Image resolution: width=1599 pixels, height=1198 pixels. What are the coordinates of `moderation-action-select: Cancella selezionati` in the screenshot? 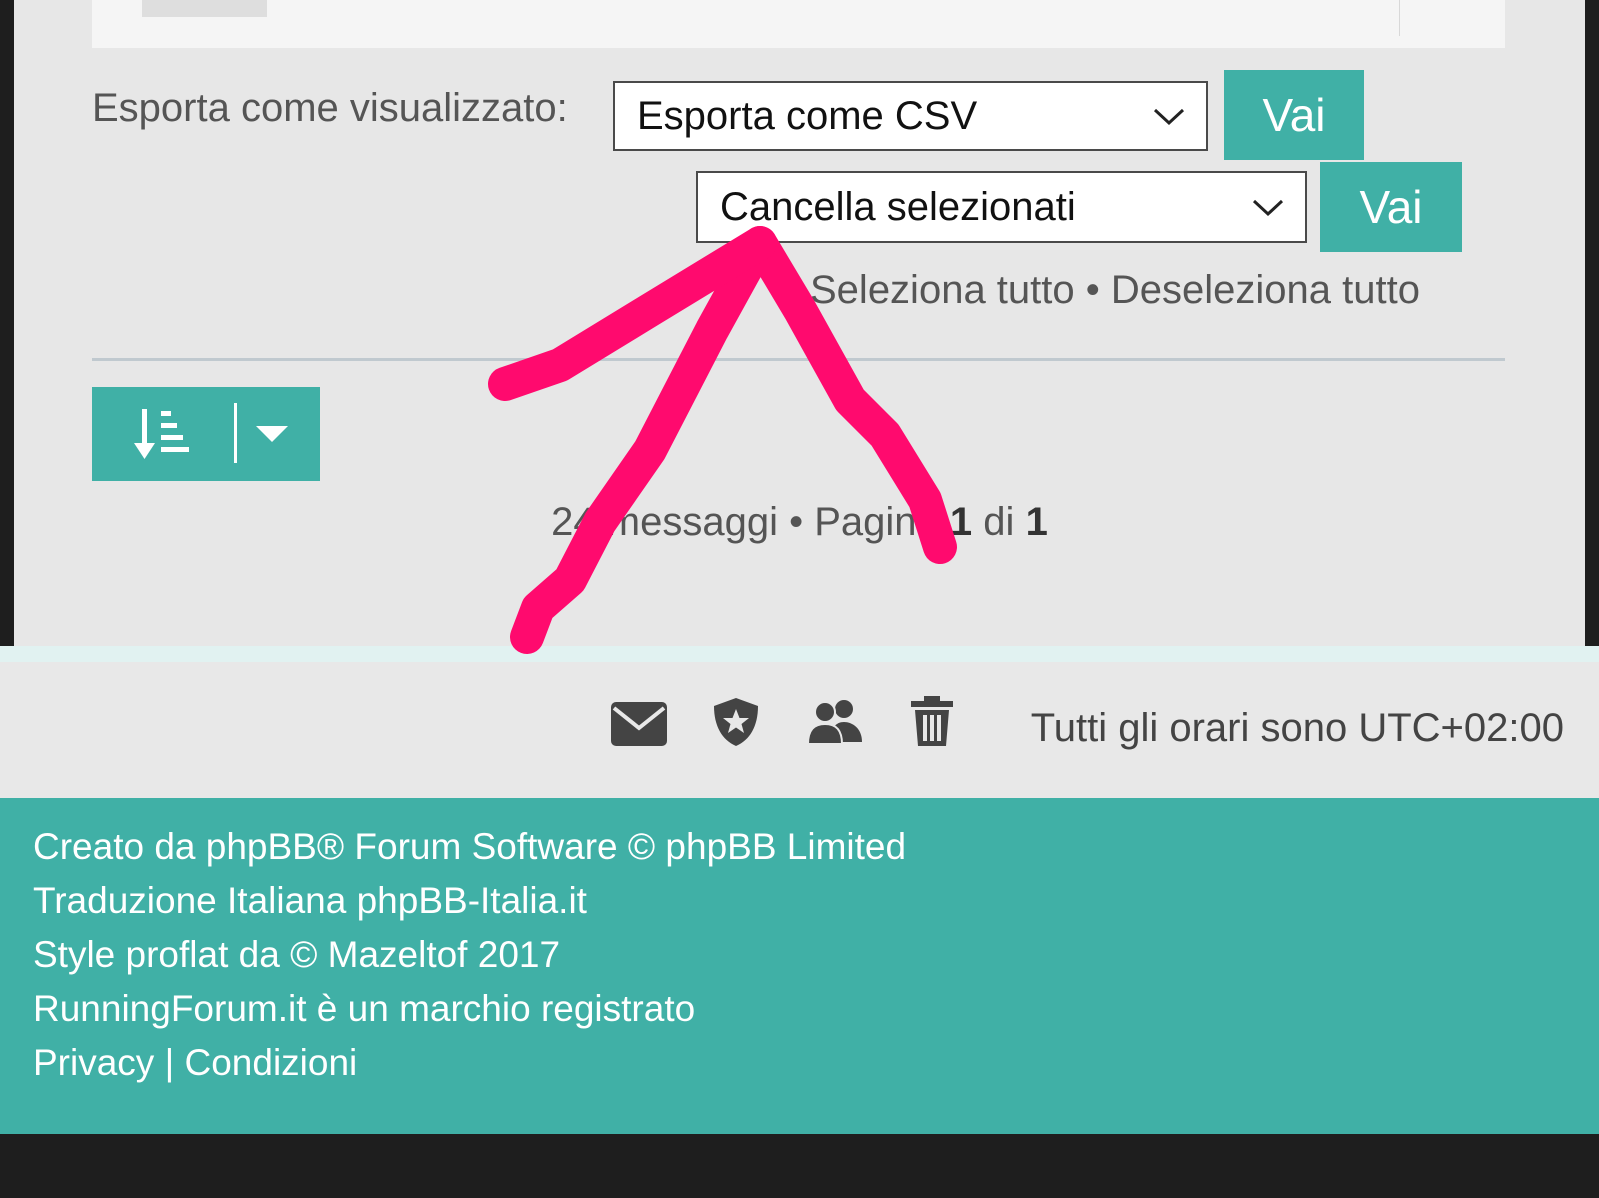 It's located at (1001, 207).